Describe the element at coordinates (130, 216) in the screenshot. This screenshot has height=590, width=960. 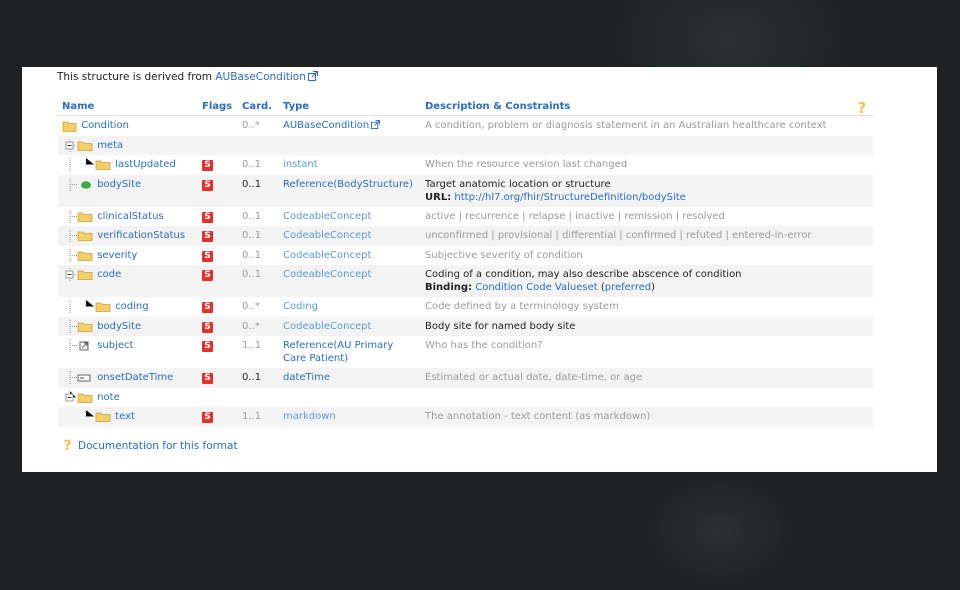
I see `element-name: clinicalStatus` at that location.